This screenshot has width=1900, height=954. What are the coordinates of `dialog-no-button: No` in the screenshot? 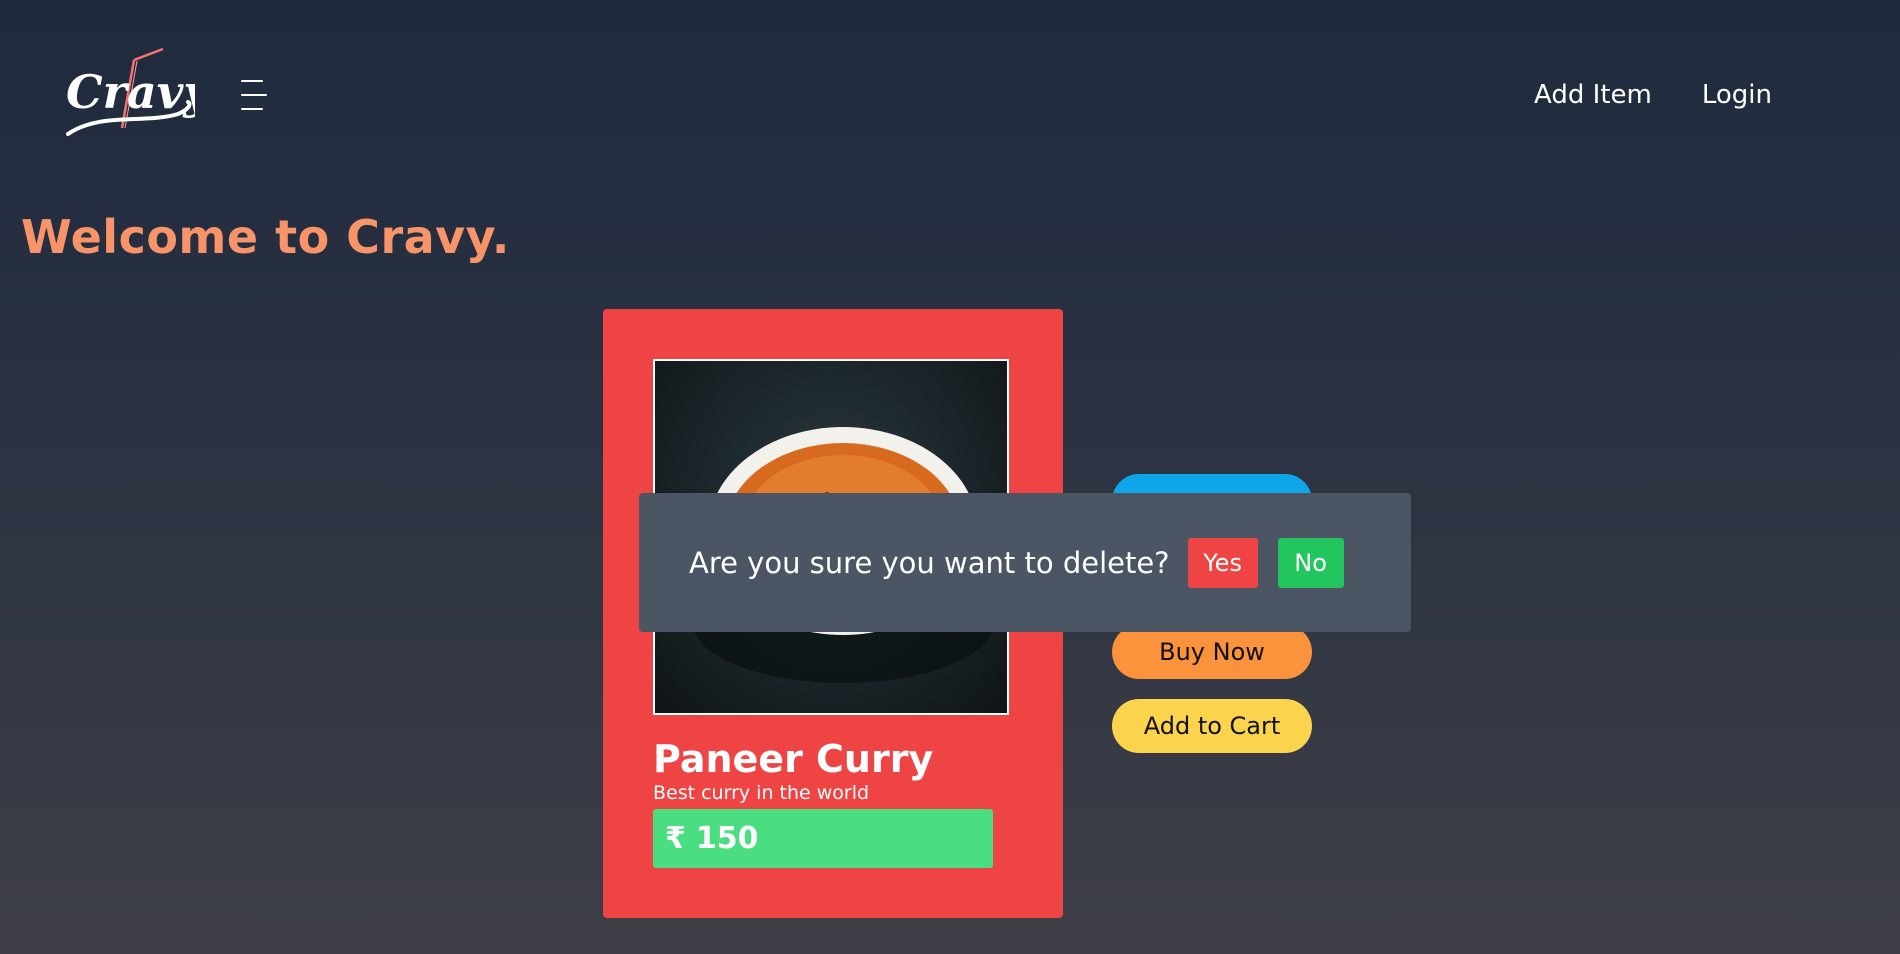 It's located at (1310, 562).